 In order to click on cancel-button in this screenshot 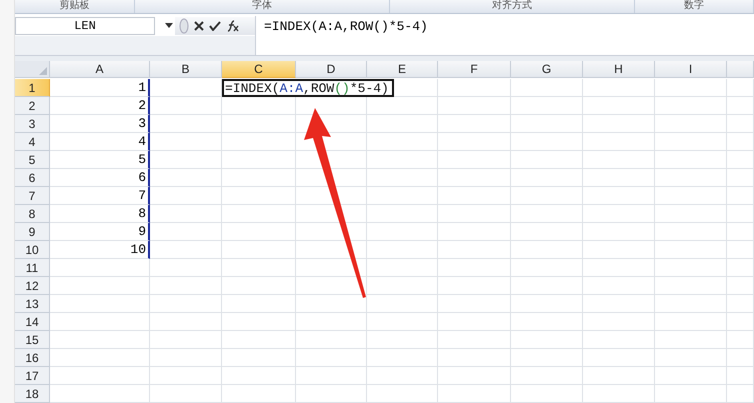, I will do `click(199, 25)`.